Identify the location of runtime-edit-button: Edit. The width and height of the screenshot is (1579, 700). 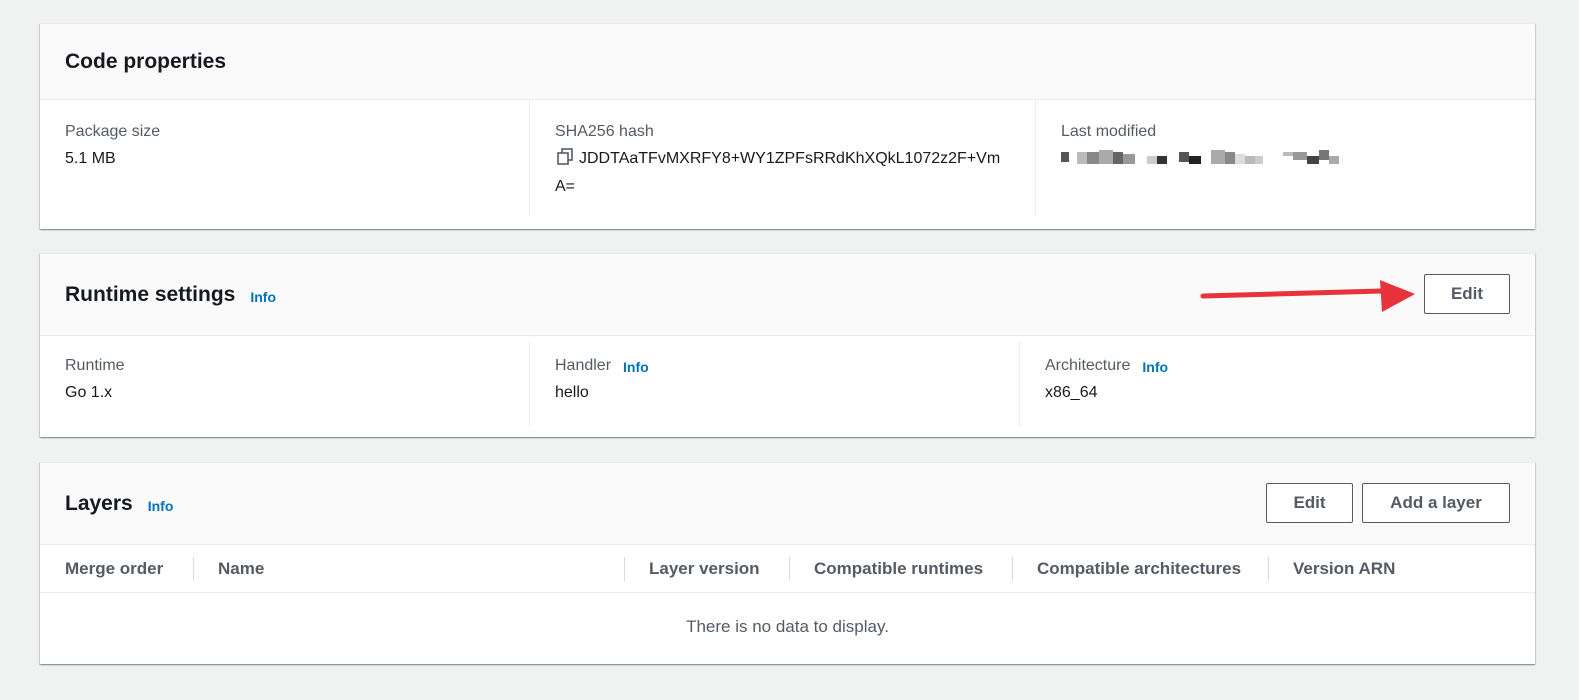
(1467, 294).